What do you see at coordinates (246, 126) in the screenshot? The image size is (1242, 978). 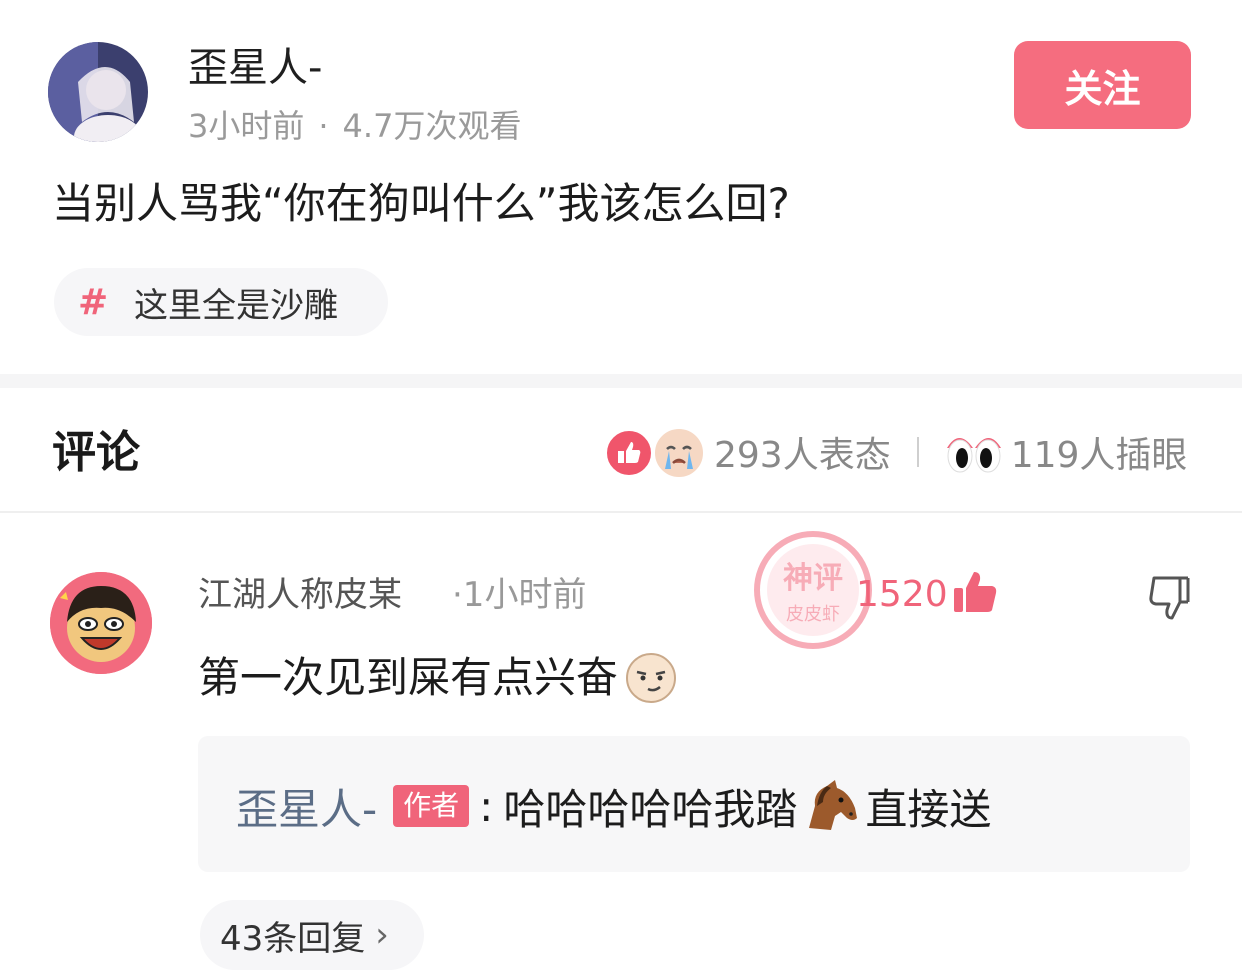 I see `post-time: 3小时前` at bounding box center [246, 126].